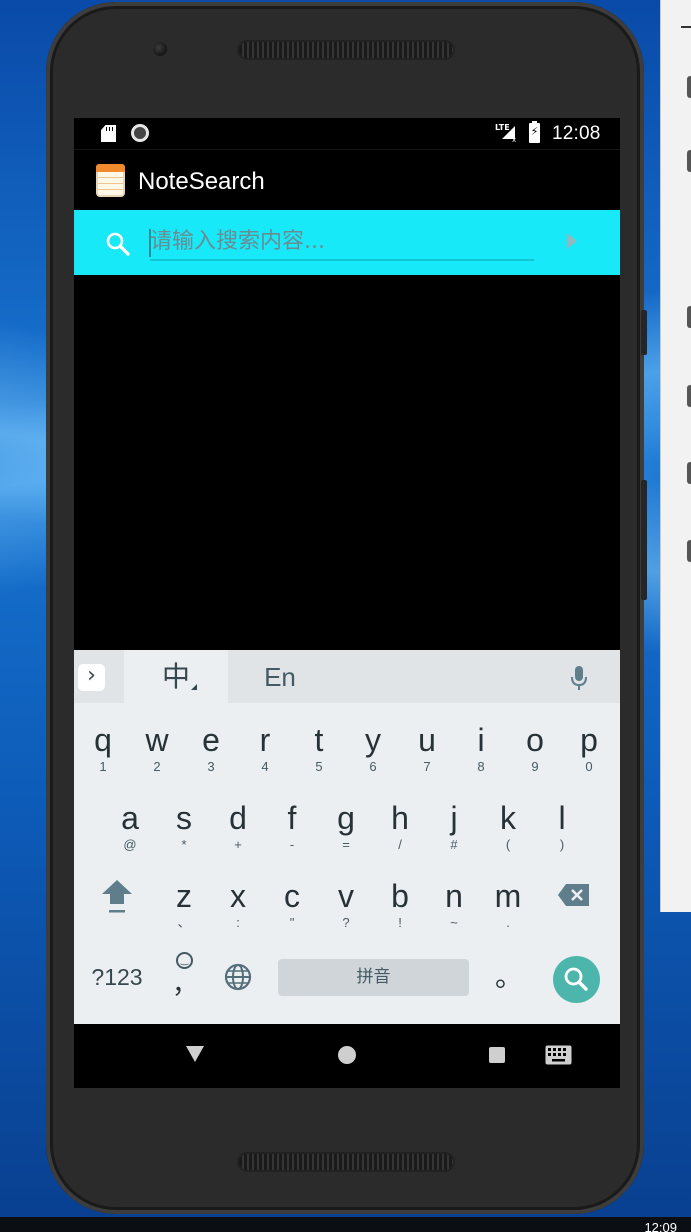 The width and height of the screenshot is (691, 1232). I want to click on search-go-button, so click(572, 241).